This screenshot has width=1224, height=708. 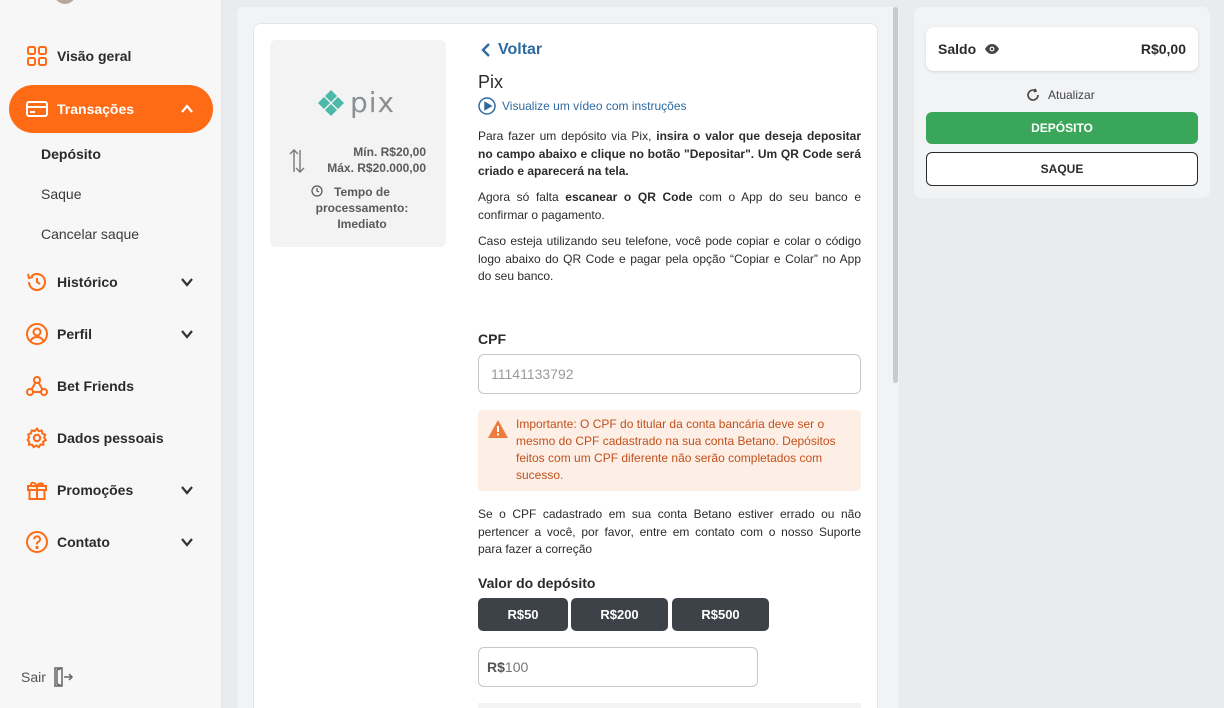 I want to click on processing-text: Tempo de processamento: Imediato, so click(x=362, y=208).